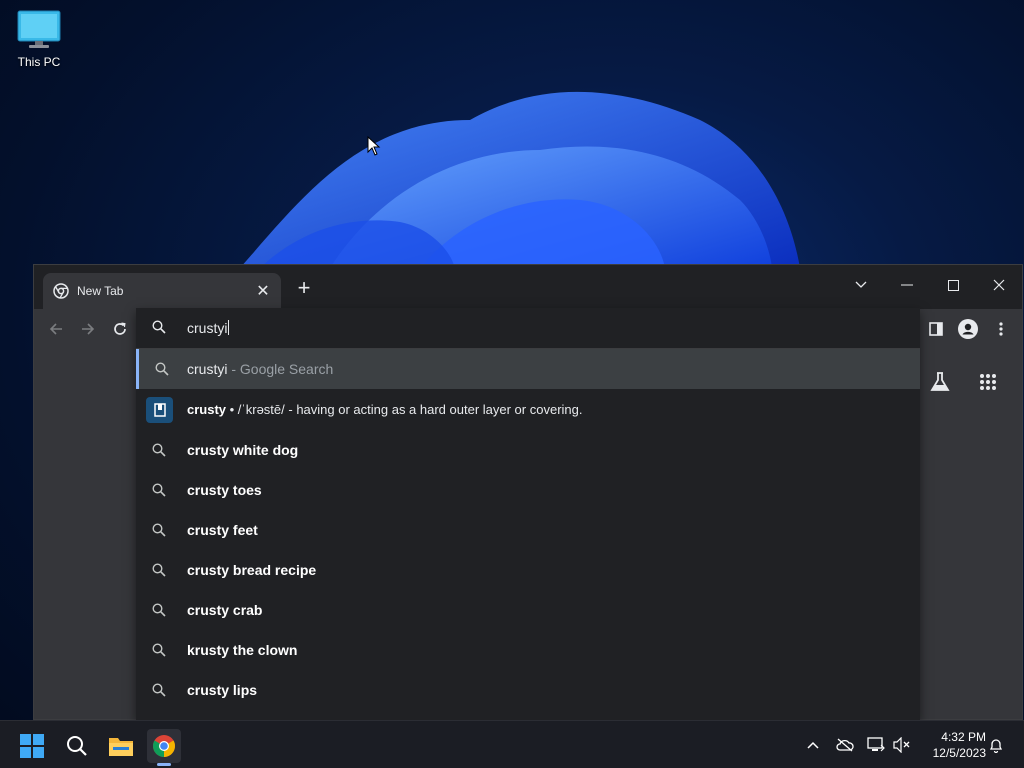 This screenshot has width=1024, height=768. I want to click on taskbar: 4:32 PM 12/5/2023, so click(512, 744).